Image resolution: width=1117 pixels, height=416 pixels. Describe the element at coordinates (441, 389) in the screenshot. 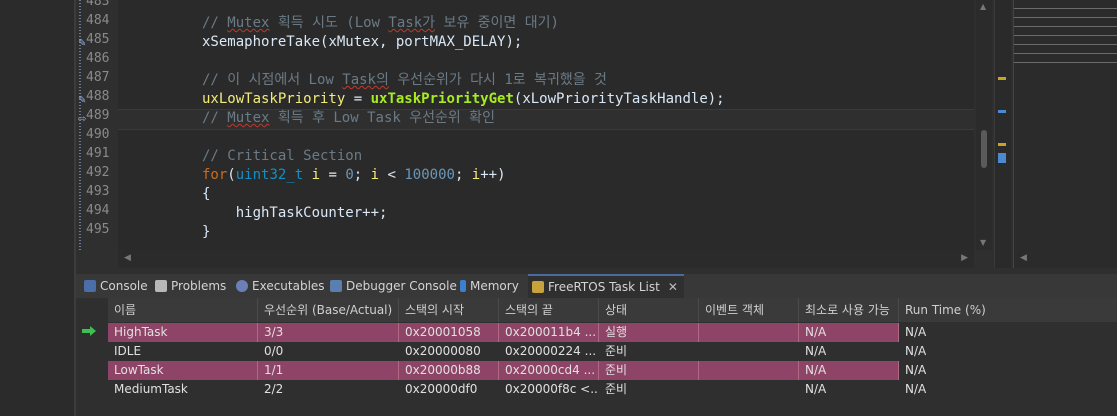

I see `cell-stack-start: 0x20000df0` at that location.